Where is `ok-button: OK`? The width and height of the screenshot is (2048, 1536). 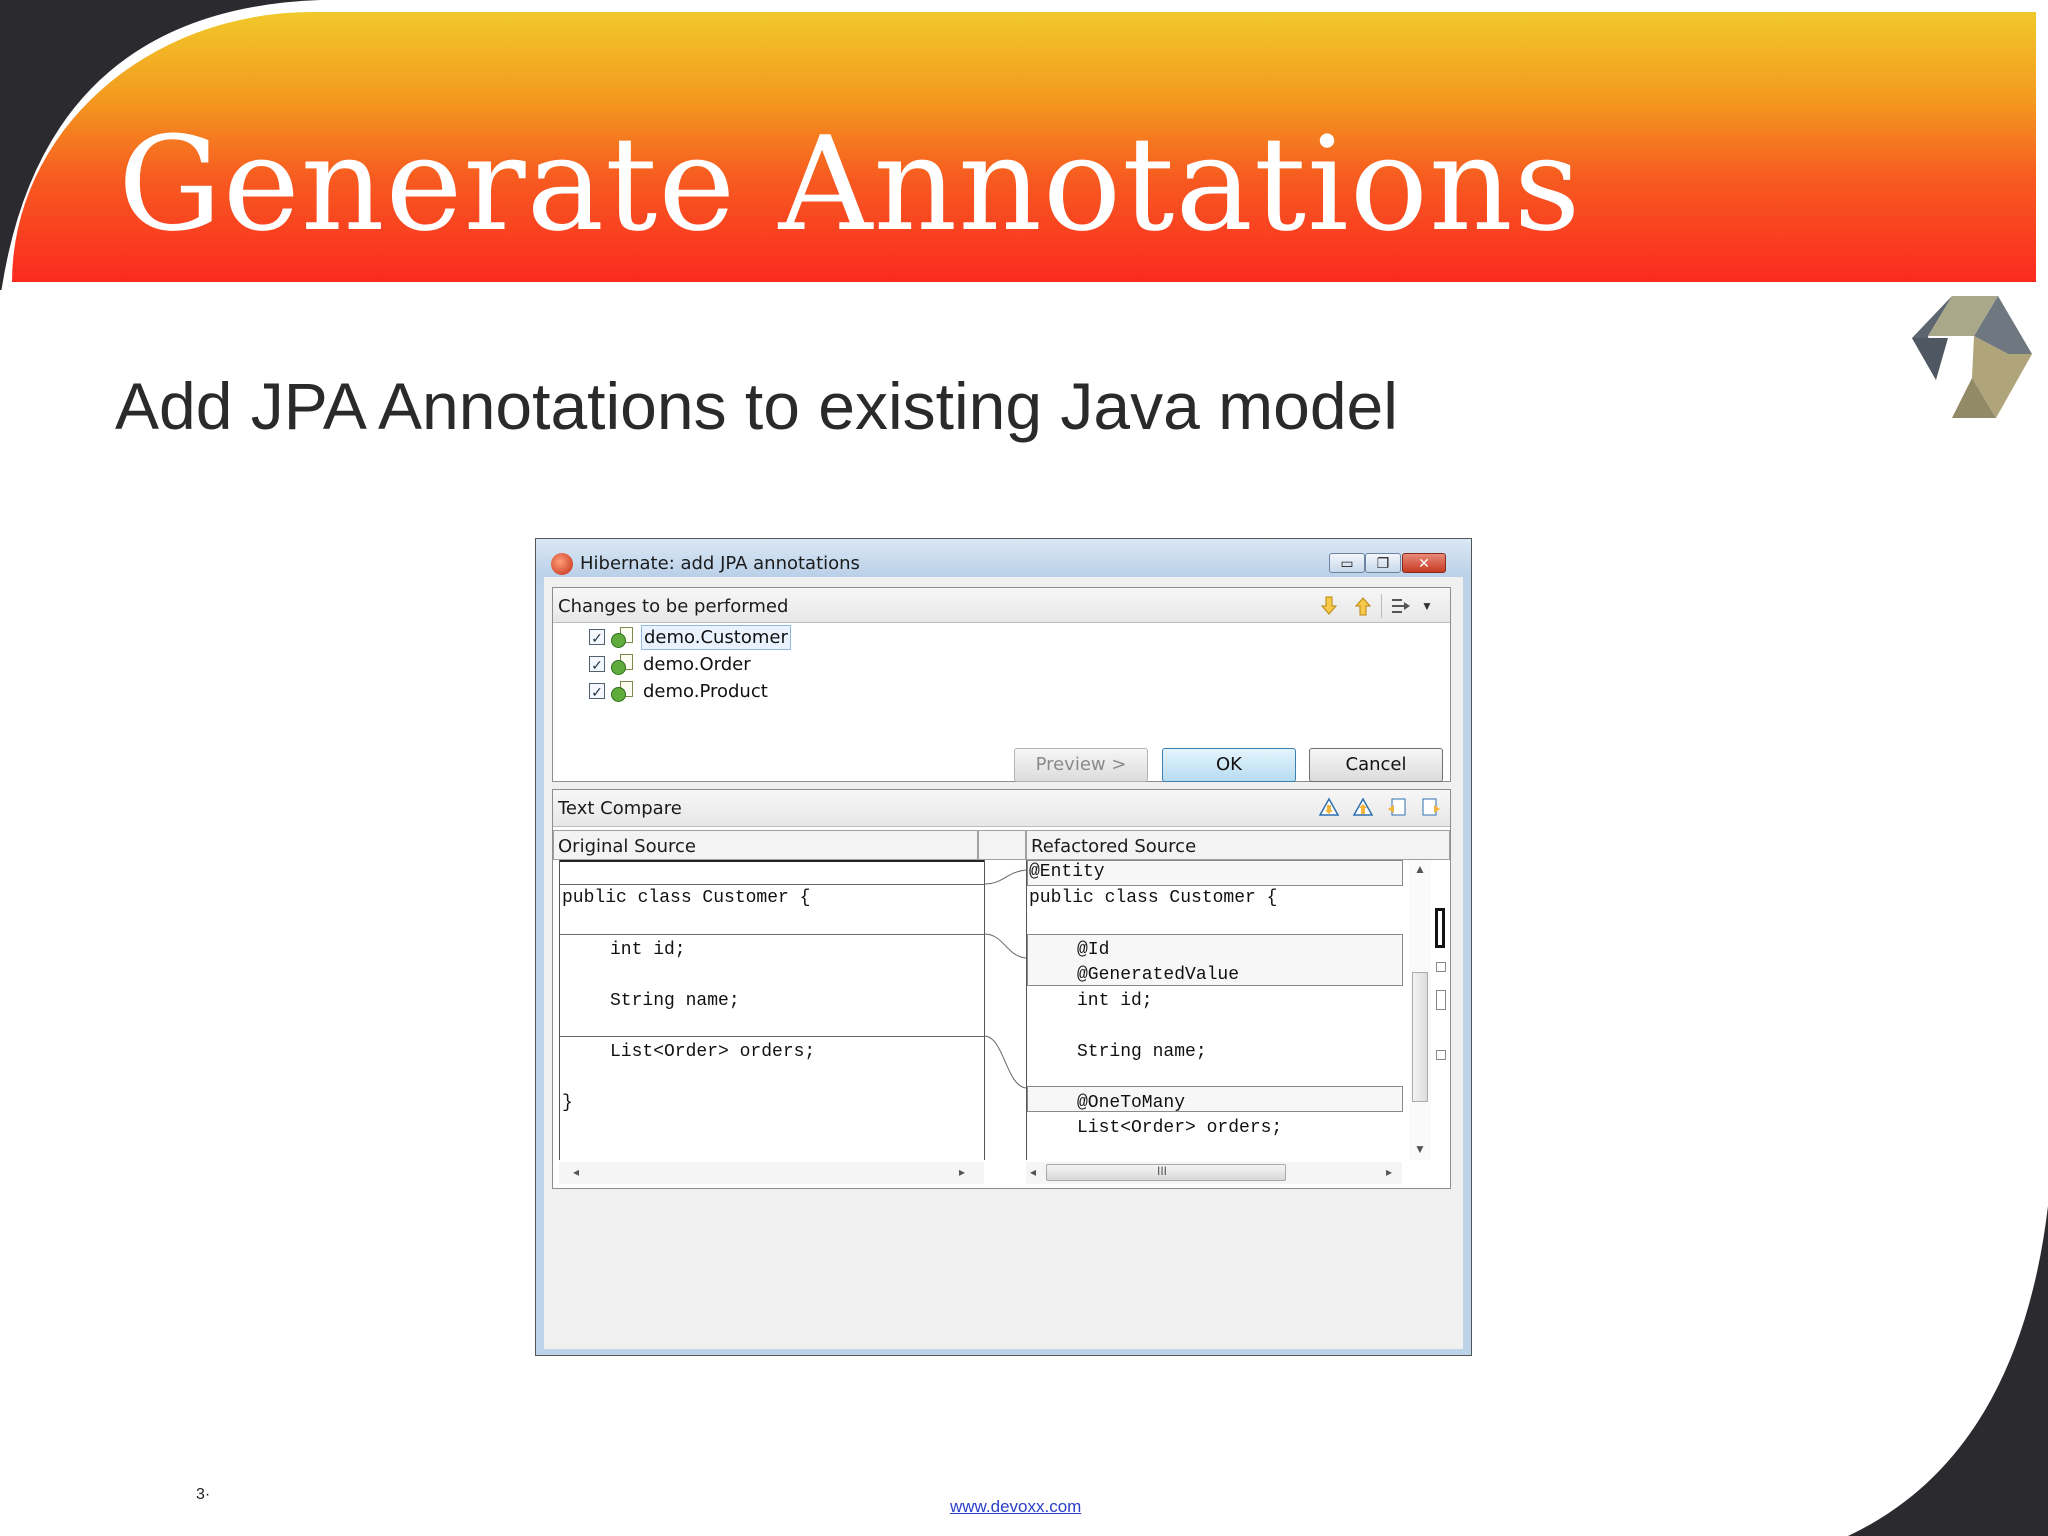
ok-button: OK is located at coordinates (1229, 765).